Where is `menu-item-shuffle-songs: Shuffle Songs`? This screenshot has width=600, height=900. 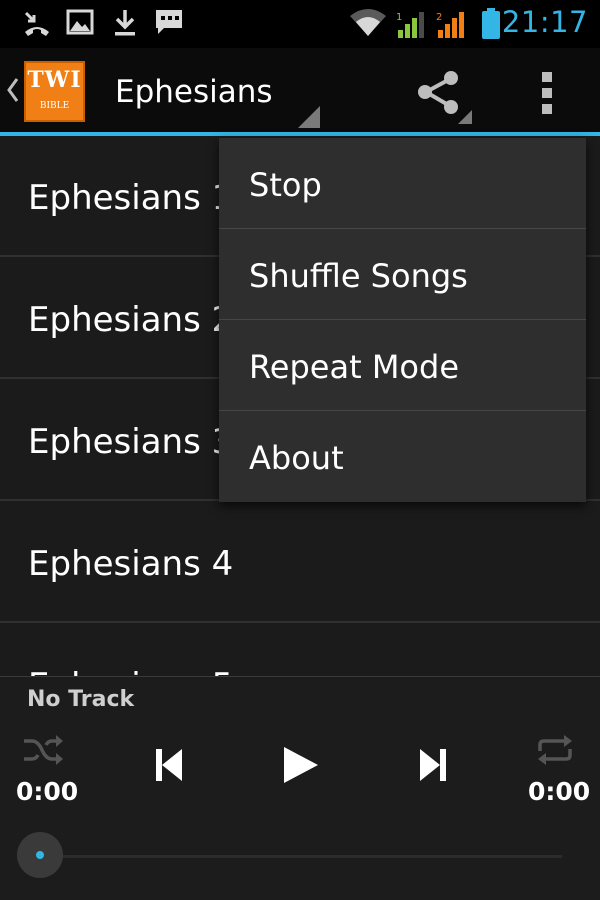
menu-item-shuffle-songs: Shuffle Songs is located at coordinates (402, 274).